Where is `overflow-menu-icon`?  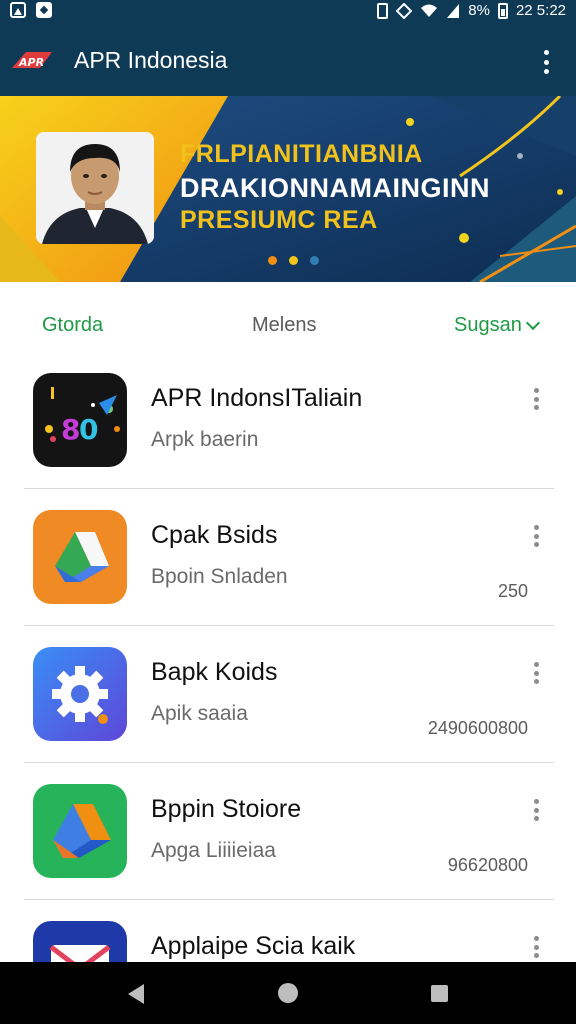 overflow-menu-icon is located at coordinates (546, 62).